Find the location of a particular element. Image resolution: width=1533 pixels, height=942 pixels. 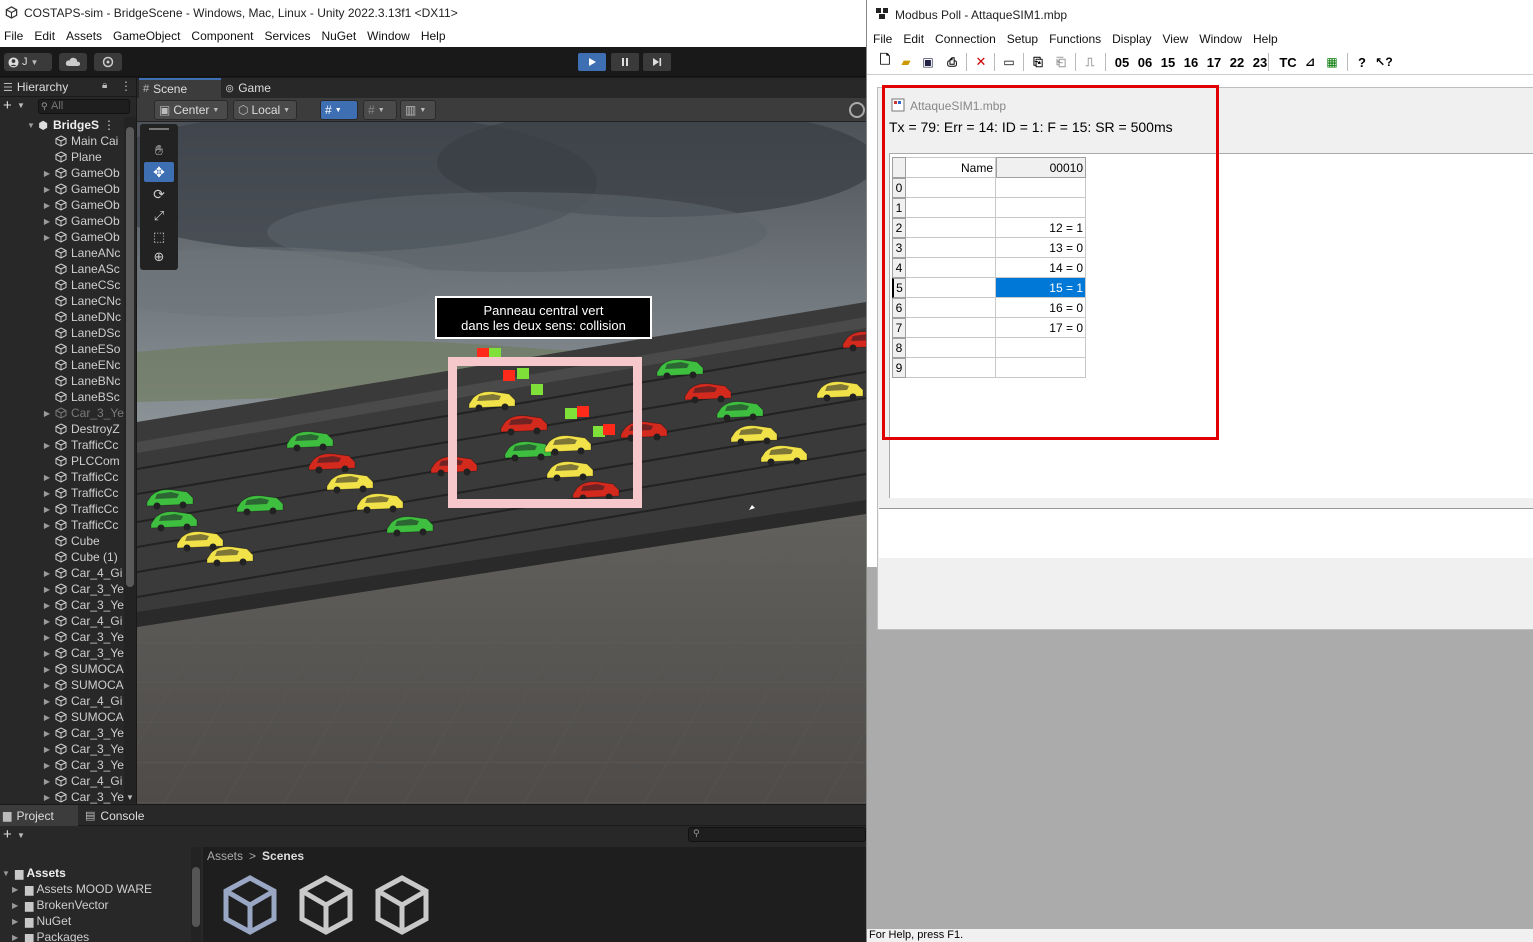

pivot-center-dropdown: ▣ Center ▼ is located at coordinates (191, 110).